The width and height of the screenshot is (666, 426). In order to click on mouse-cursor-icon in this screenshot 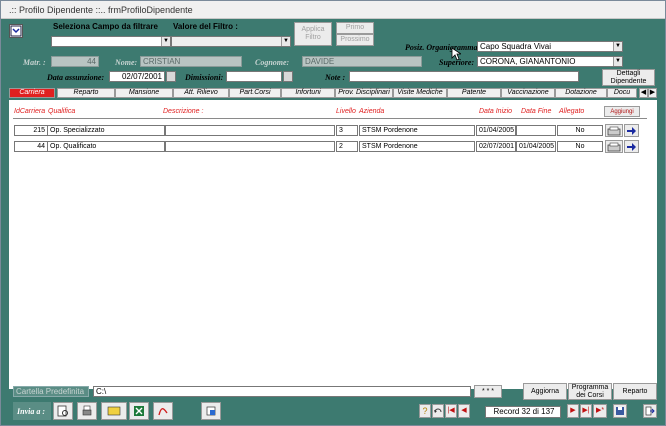, I will do `click(456, 54)`.